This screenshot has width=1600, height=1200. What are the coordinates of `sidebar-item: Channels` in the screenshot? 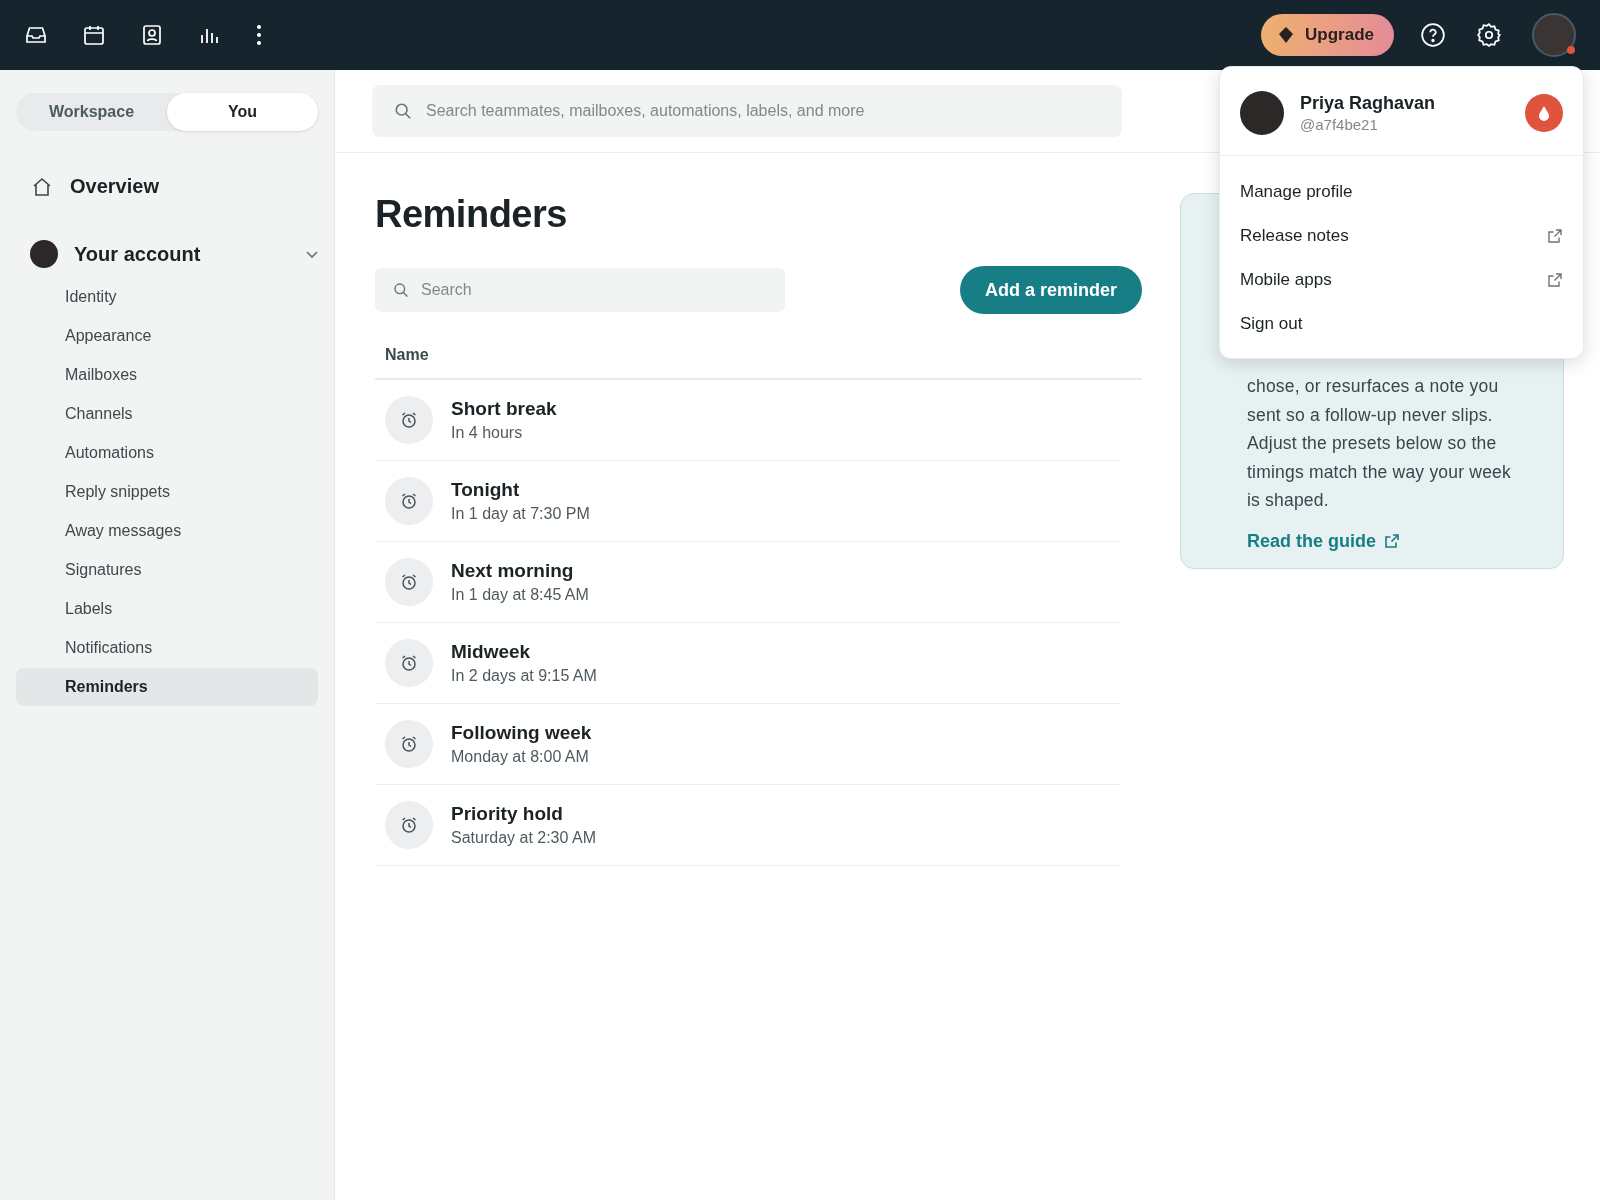 It's located at (167, 414).